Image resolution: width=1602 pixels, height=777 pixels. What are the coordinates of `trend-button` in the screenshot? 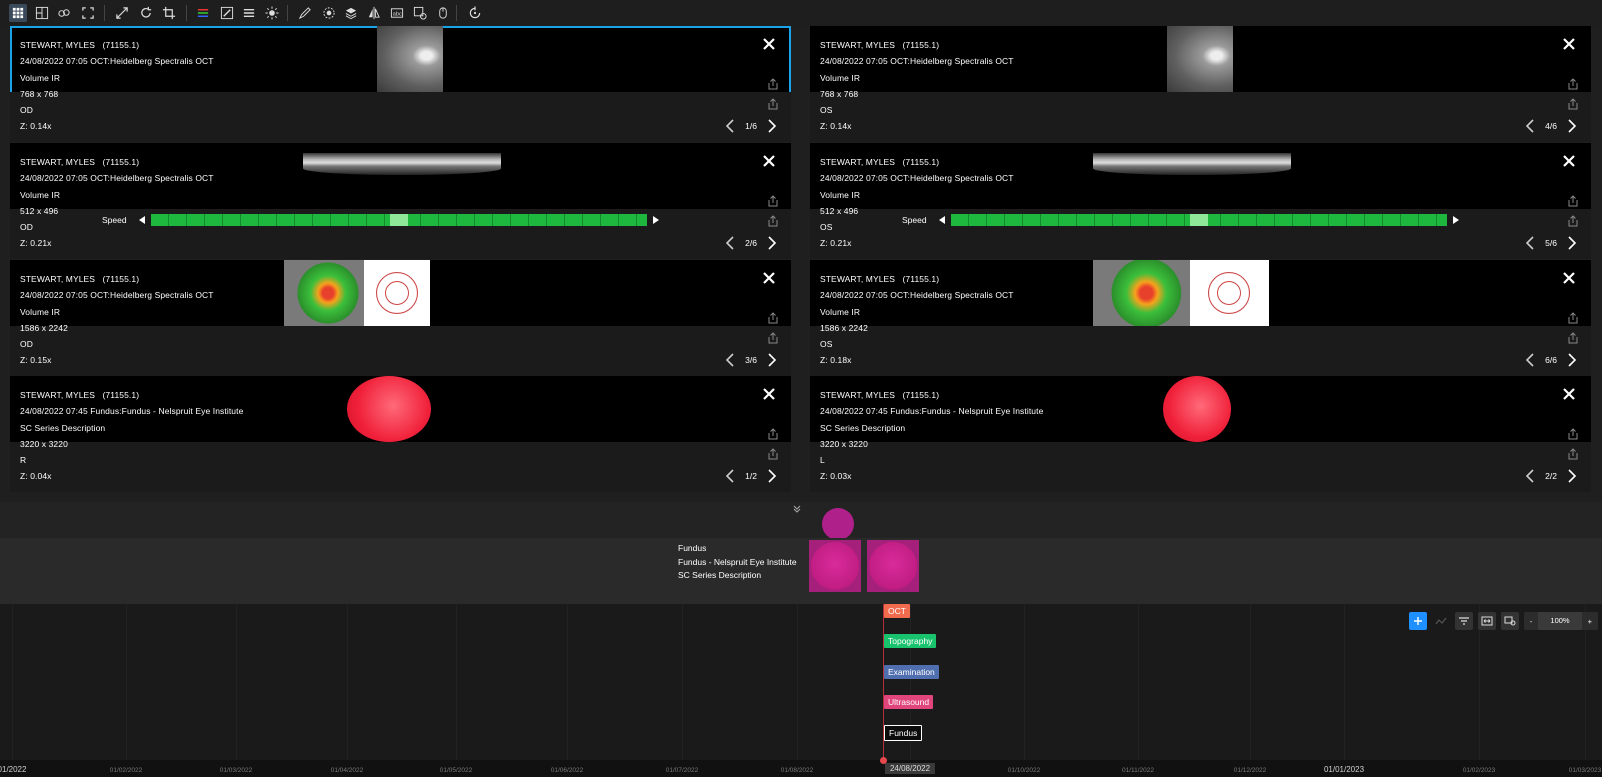 It's located at (1441, 621).